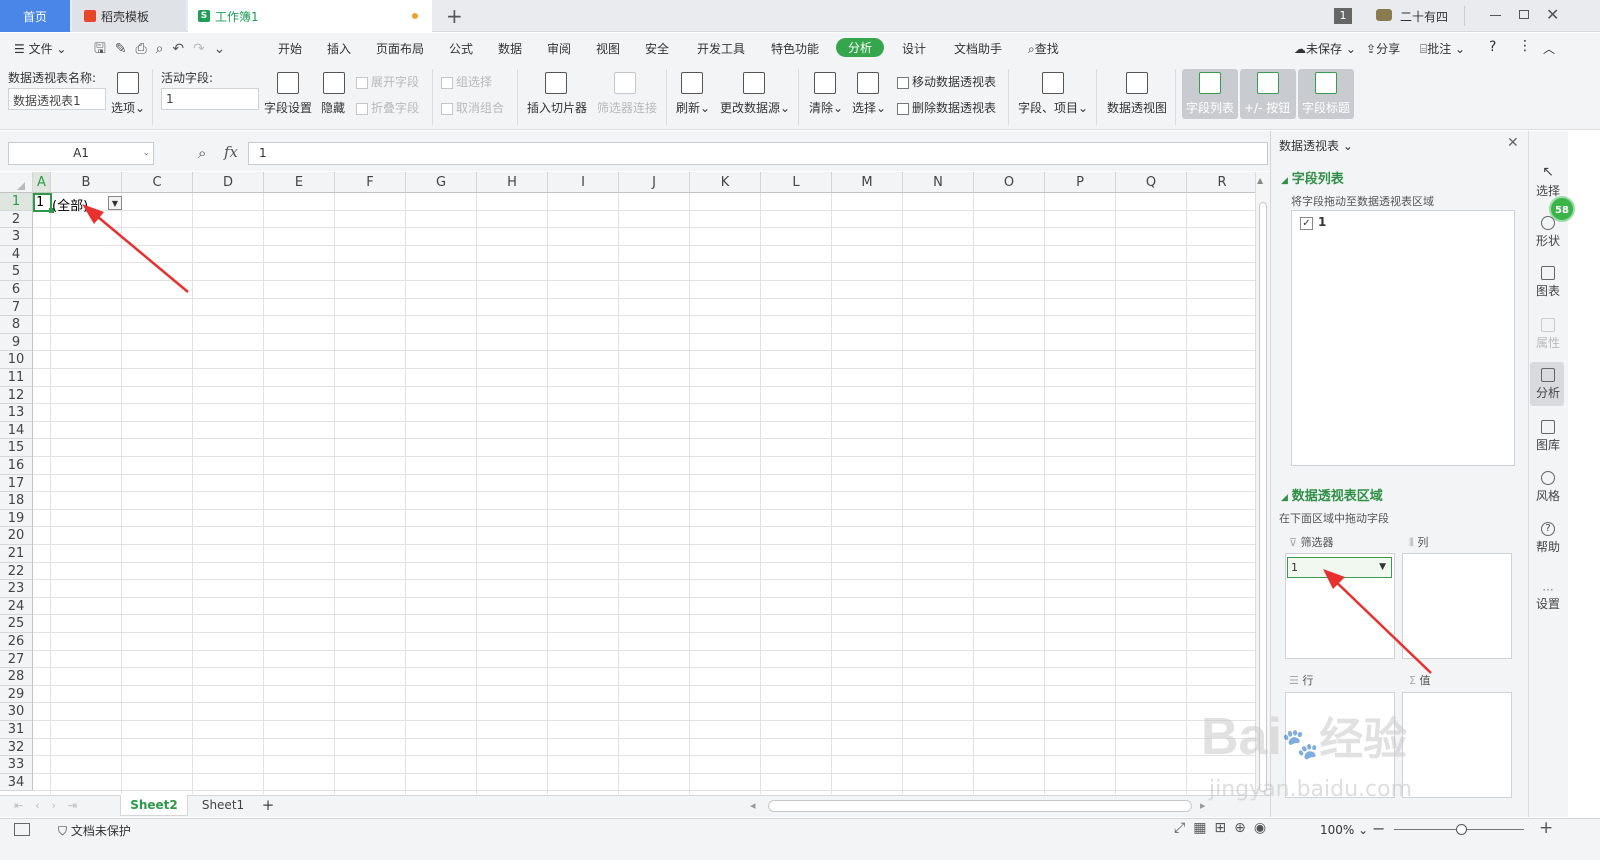 The image size is (1600, 860). What do you see at coordinates (867, 182) in the screenshot?
I see `column-header-m: M` at bounding box center [867, 182].